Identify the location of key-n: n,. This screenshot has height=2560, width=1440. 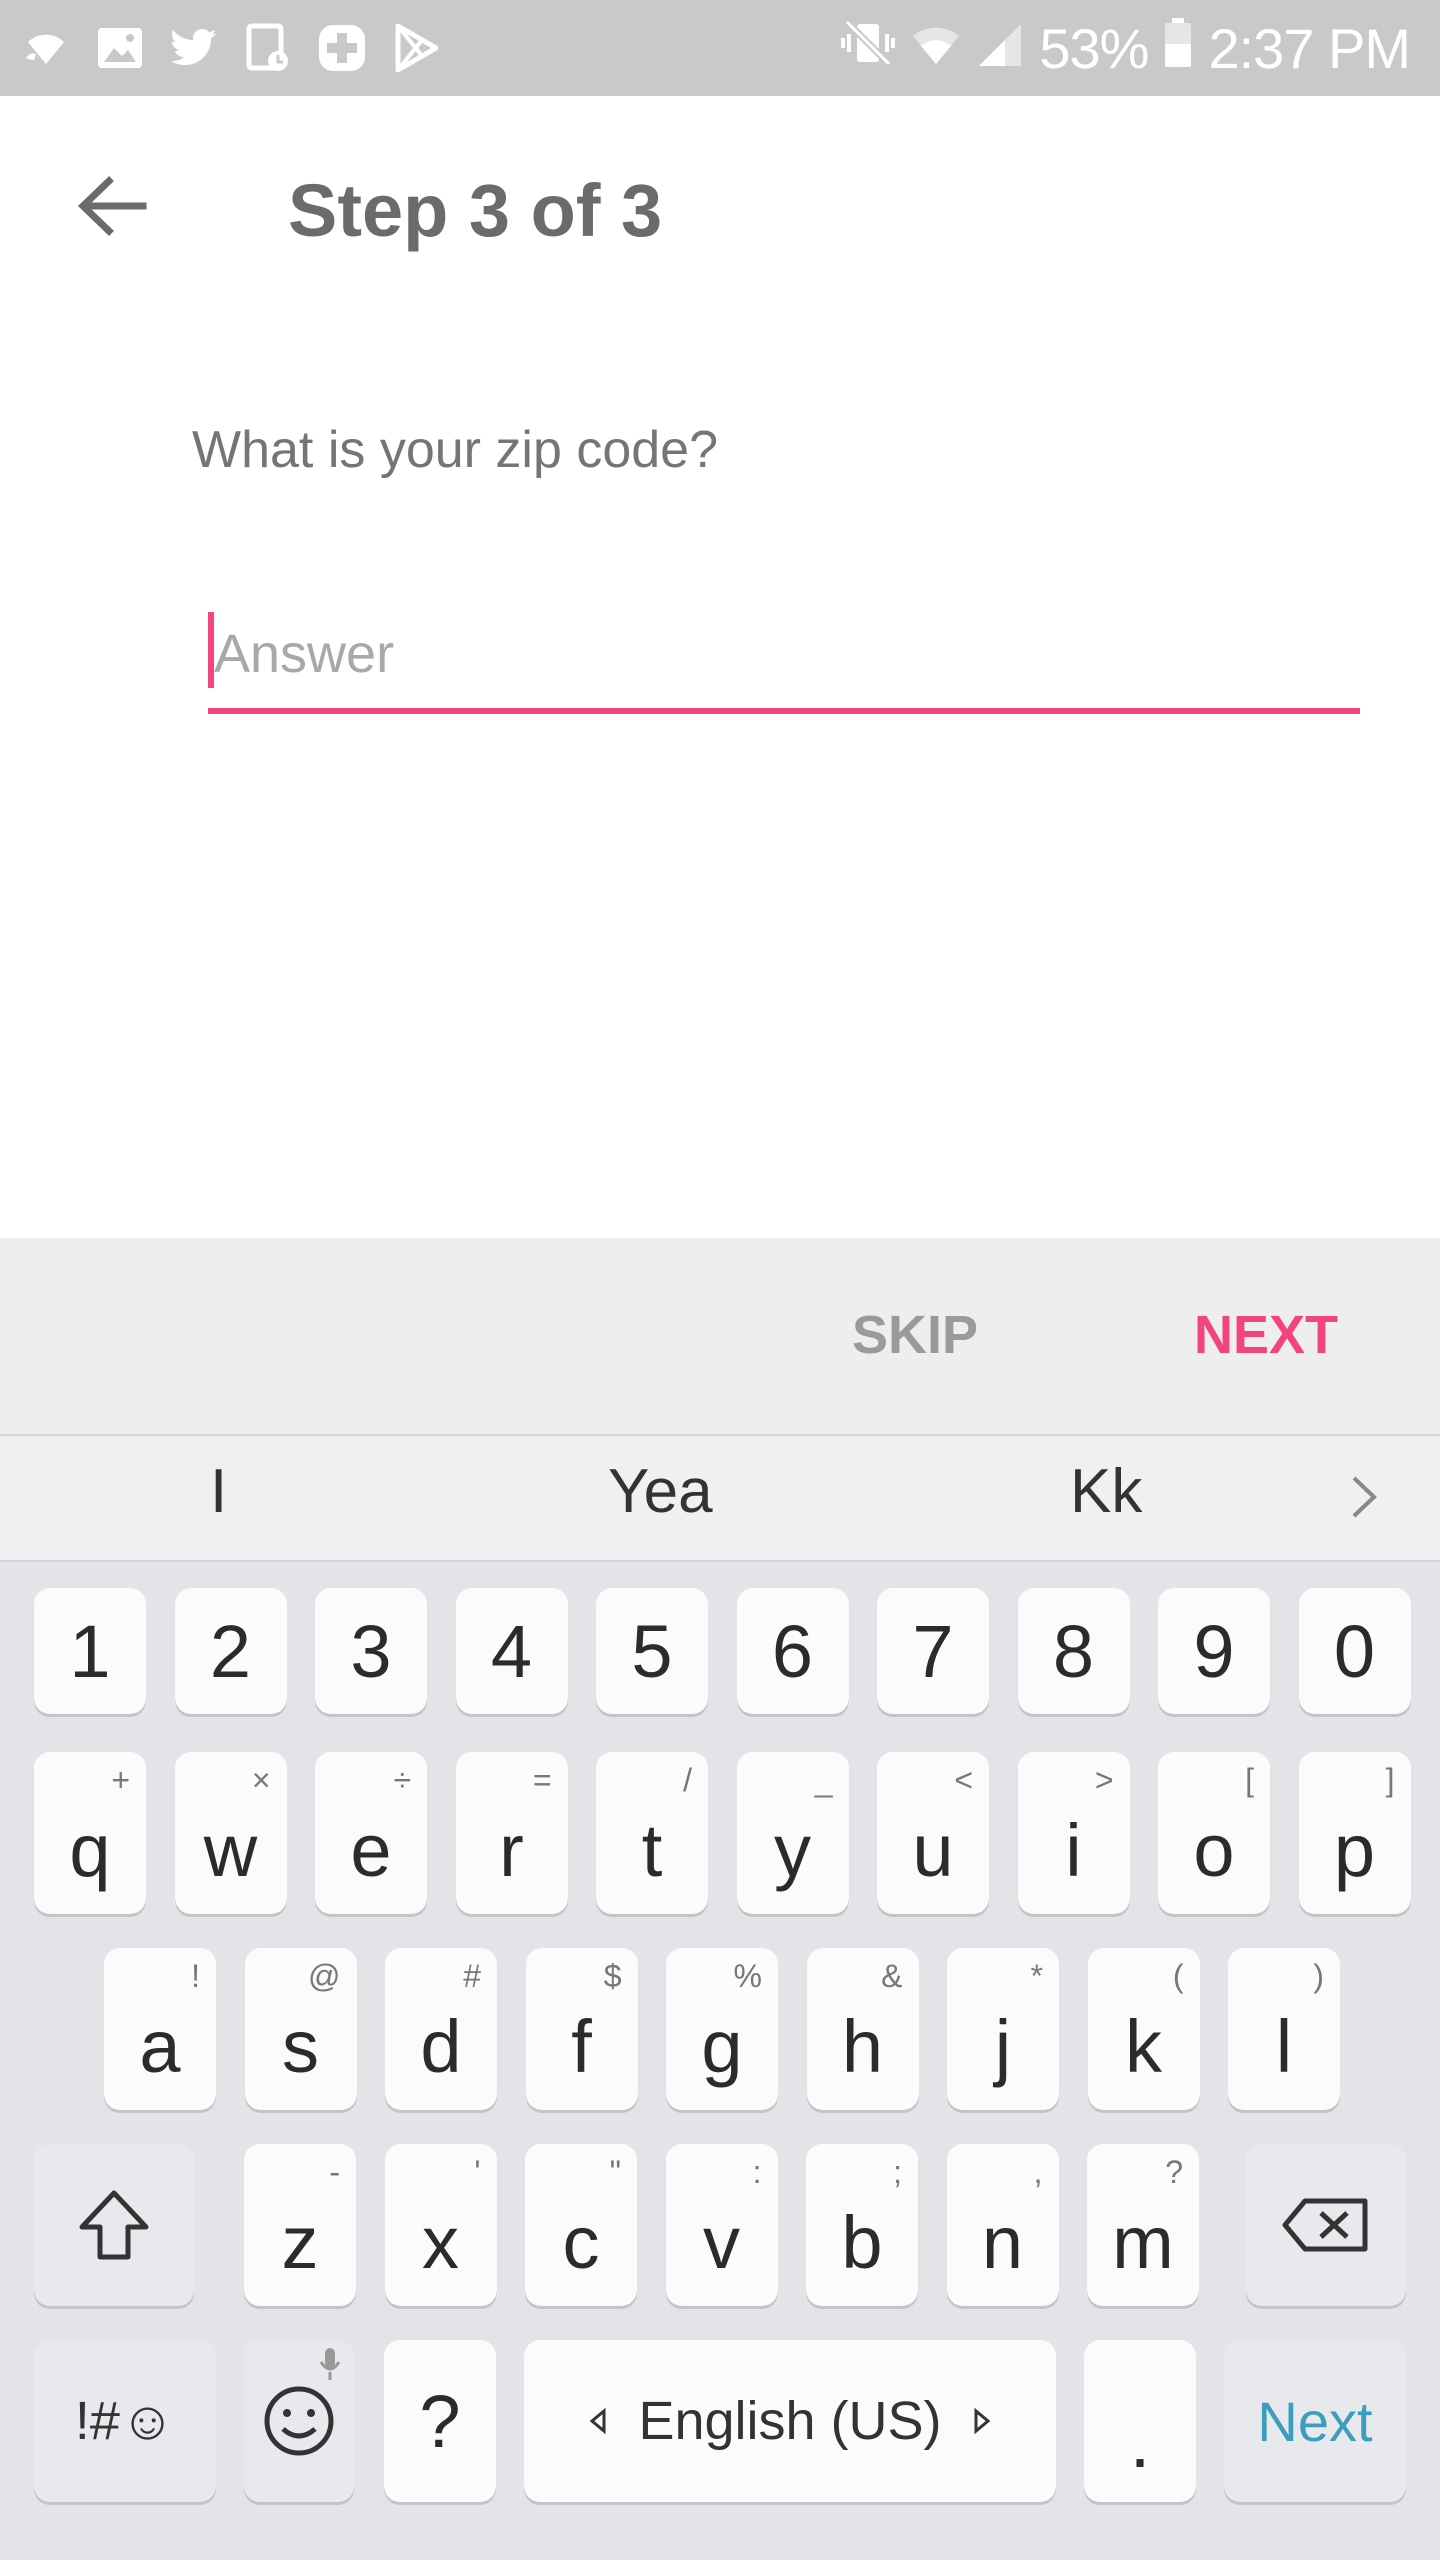
(1002, 2225).